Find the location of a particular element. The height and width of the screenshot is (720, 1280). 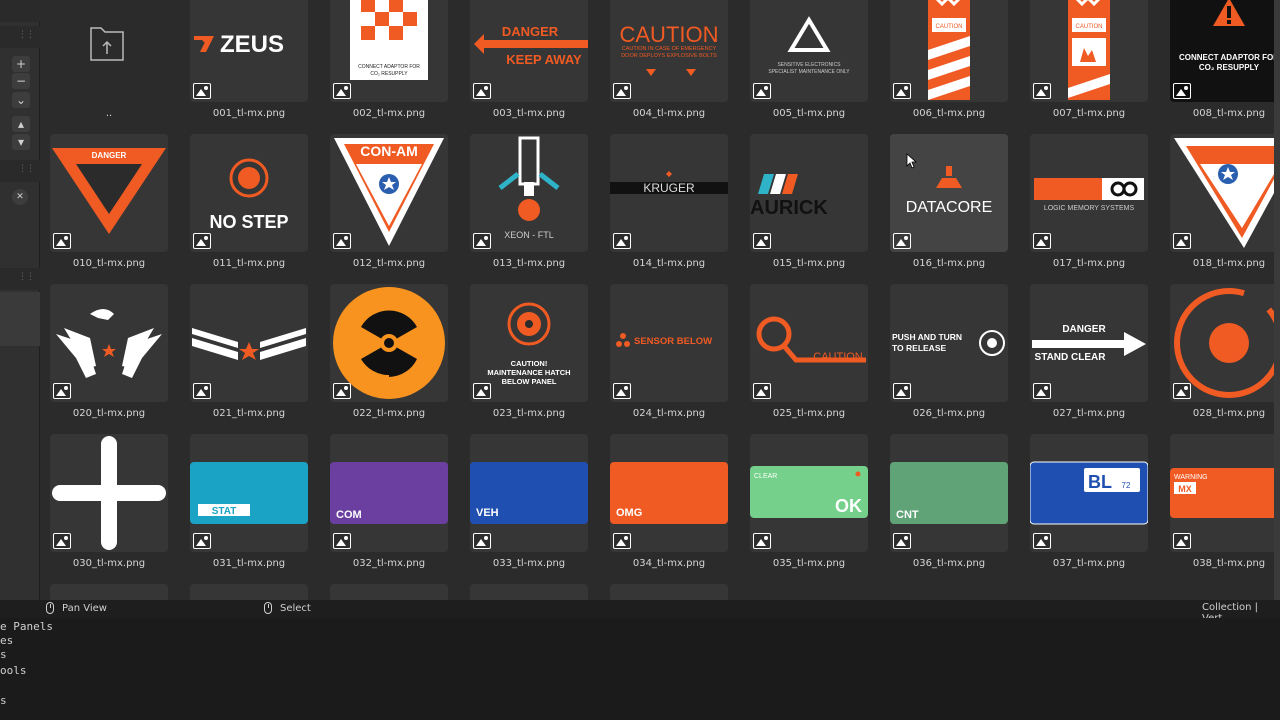

arrow-up-icon: ▴ is located at coordinates (21, 124).